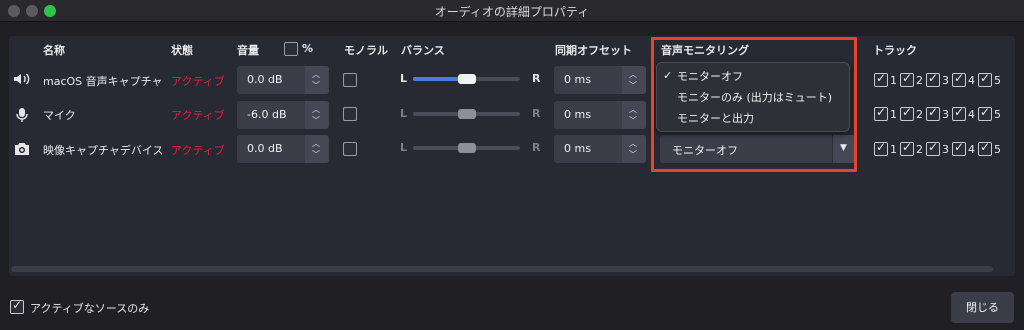  Describe the element at coordinates (182, 50) in the screenshot. I see `header-status: 状態` at that location.